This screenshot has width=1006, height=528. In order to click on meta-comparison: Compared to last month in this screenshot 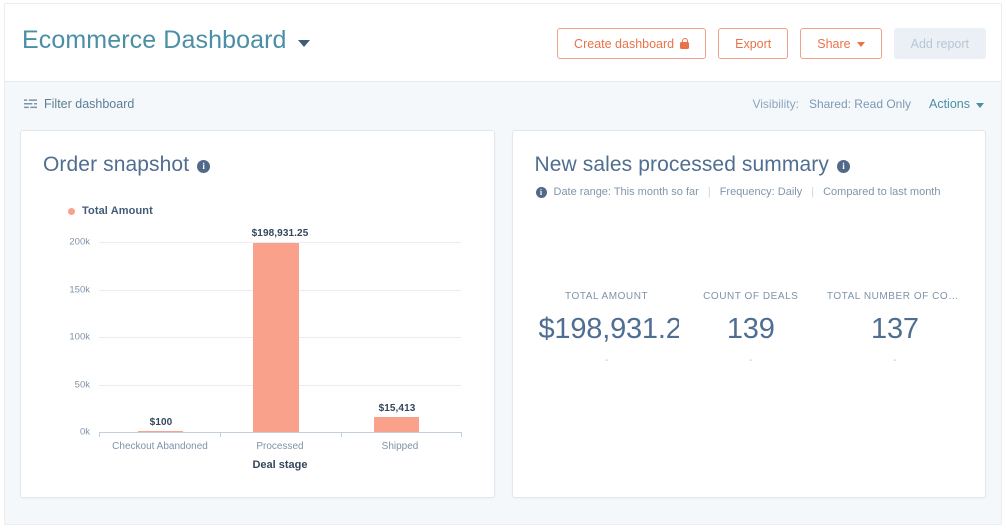, I will do `click(882, 192)`.